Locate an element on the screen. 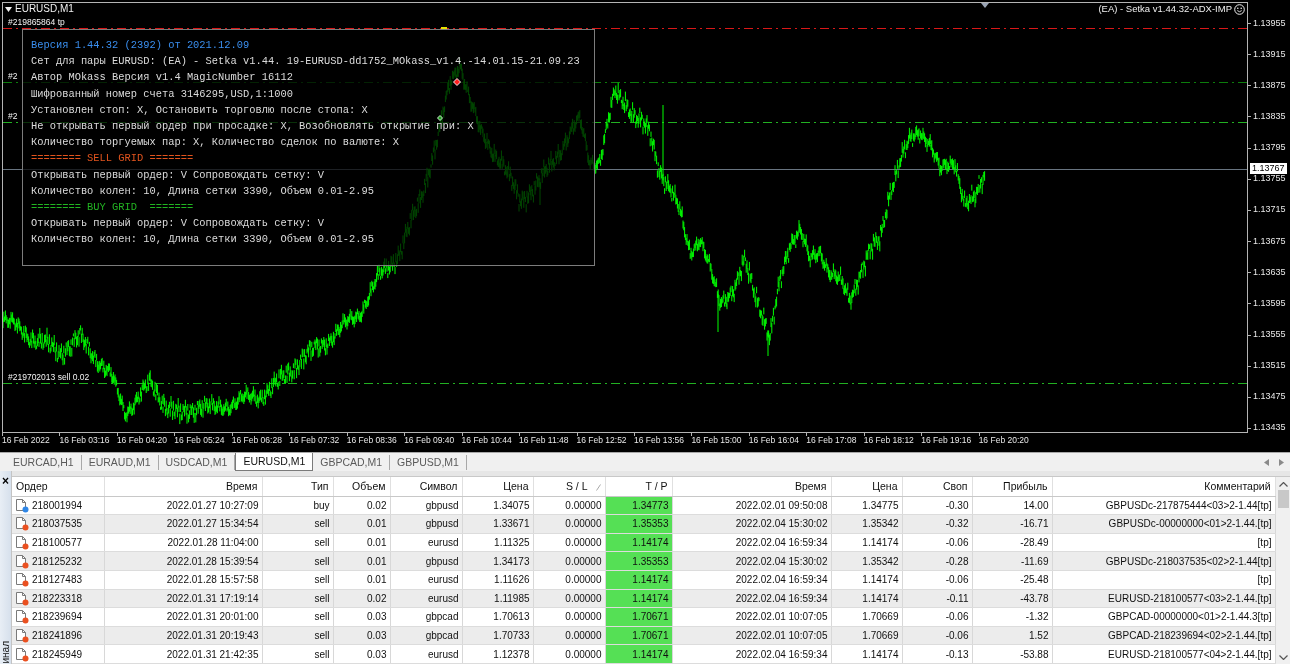 The width and height of the screenshot is (1290, 664). table-cell: GBPCAD-00000000<01>2-1.44.3[tp] is located at coordinates (1163, 617).